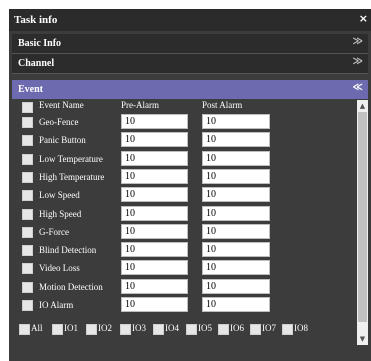 The height and width of the screenshot is (361, 371). What do you see at coordinates (190, 20) in the screenshot?
I see `dialog-titlebar: Task info ×` at bounding box center [190, 20].